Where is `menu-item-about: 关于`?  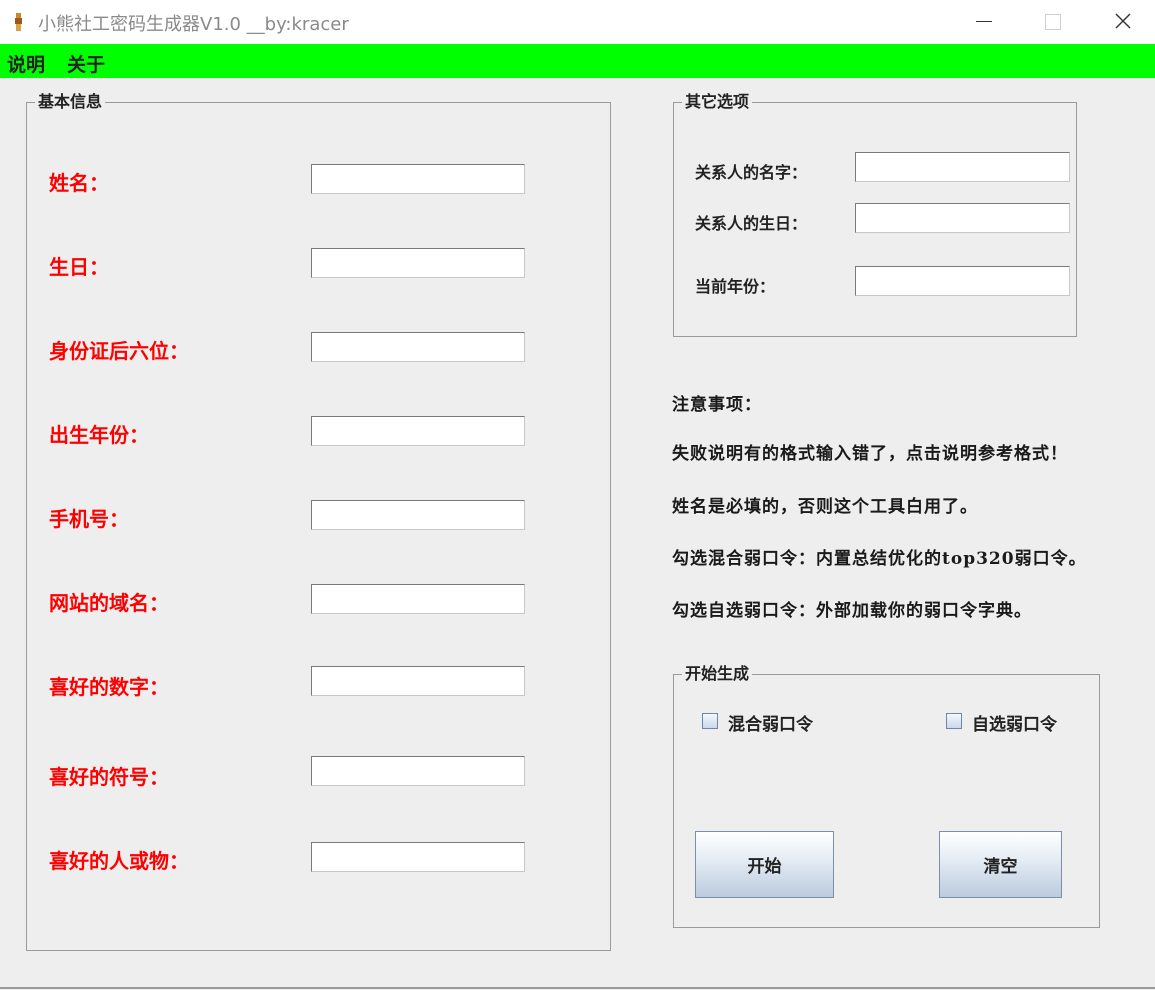 menu-item-about: 关于 is located at coordinates (86, 63).